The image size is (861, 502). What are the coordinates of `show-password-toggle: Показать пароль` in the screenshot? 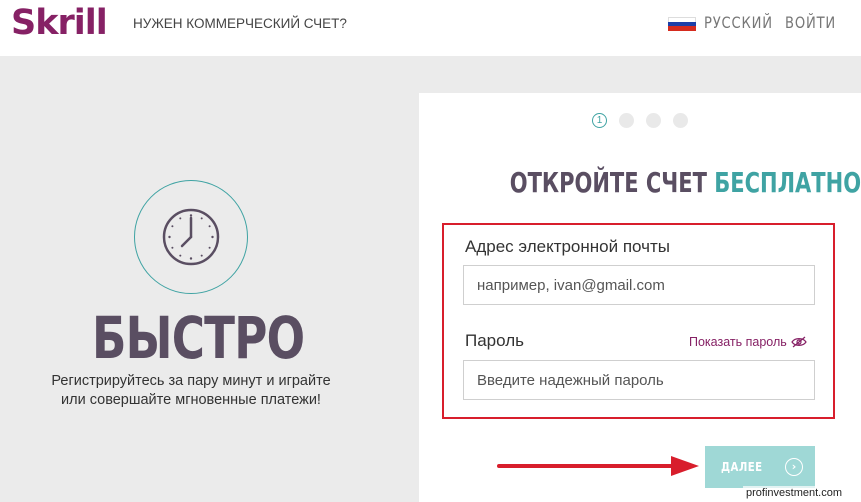 It's located at (748, 342).